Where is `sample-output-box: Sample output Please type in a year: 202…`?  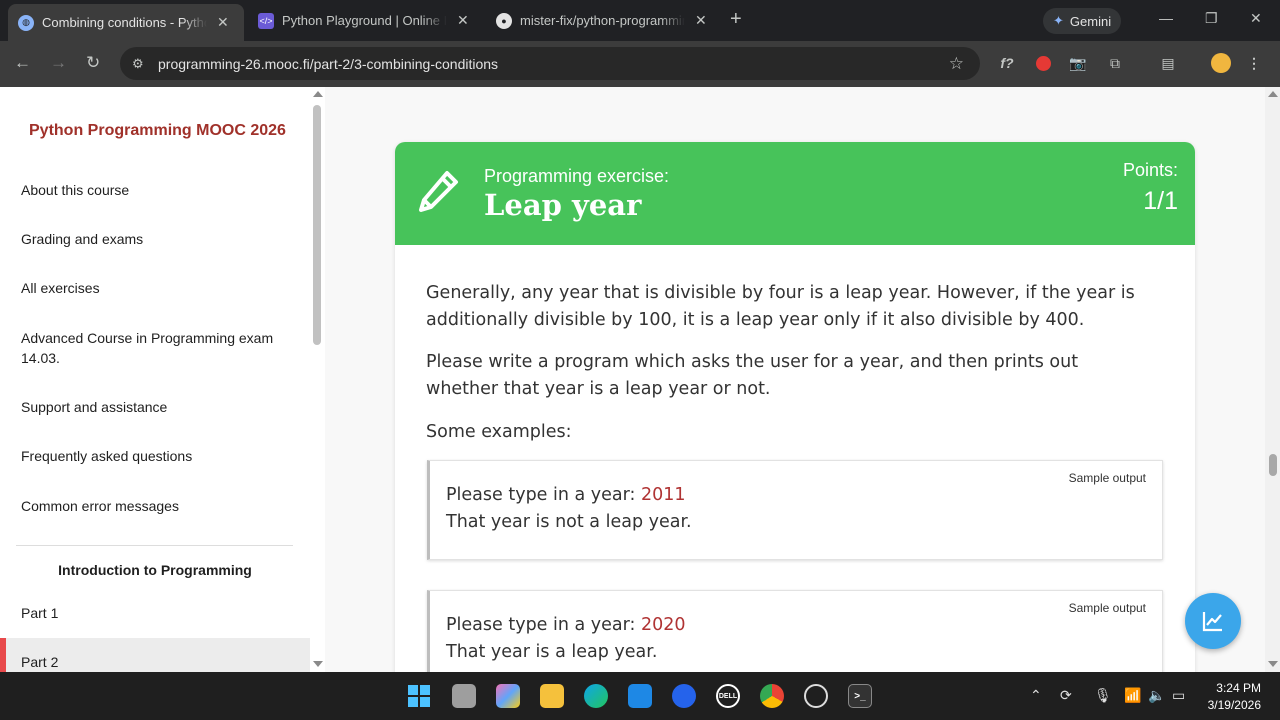 sample-output-box: Sample output Please type in a year: 202… is located at coordinates (795, 631).